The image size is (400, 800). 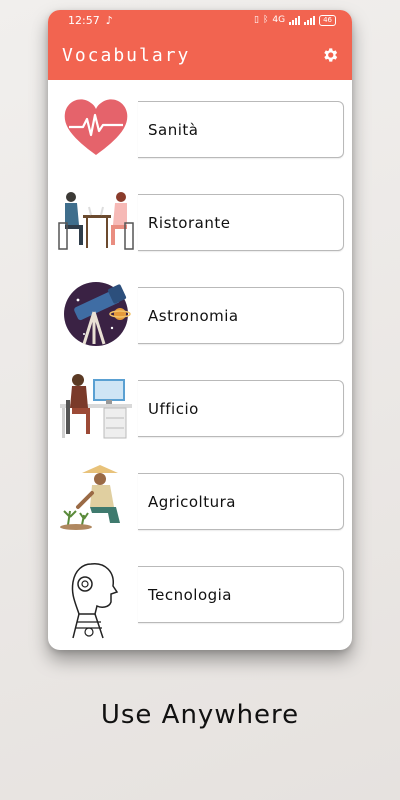 What do you see at coordinates (200, 20) in the screenshot?
I see `status-bar: 12:57 ♪ ▯ ᛒ 4G 46` at bounding box center [200, 20].